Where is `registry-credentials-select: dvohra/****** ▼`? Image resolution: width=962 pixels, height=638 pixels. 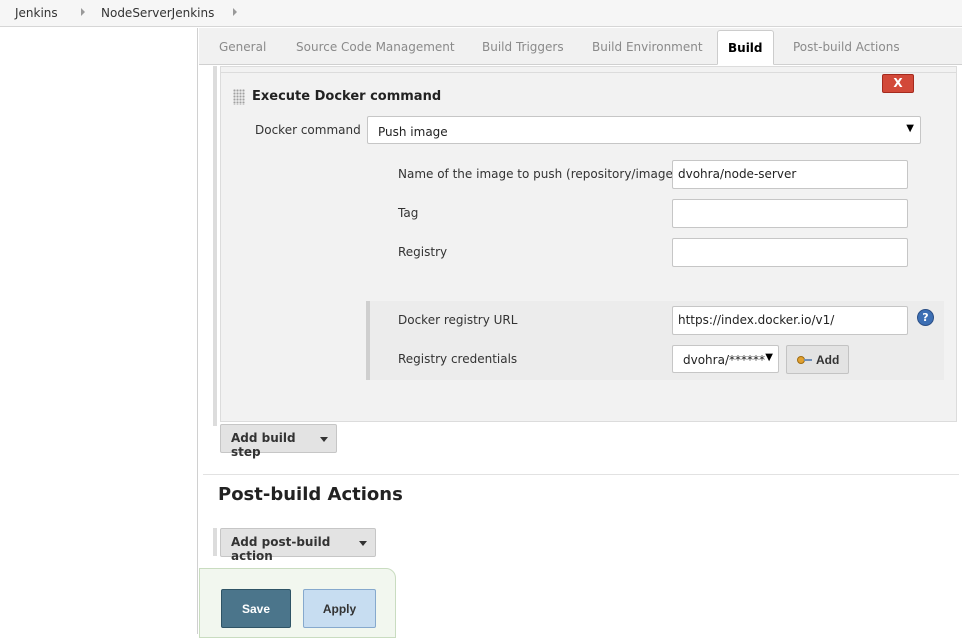 registry-credentials-select: dvohra/****** ▼ is located at coordinates (725, 359).